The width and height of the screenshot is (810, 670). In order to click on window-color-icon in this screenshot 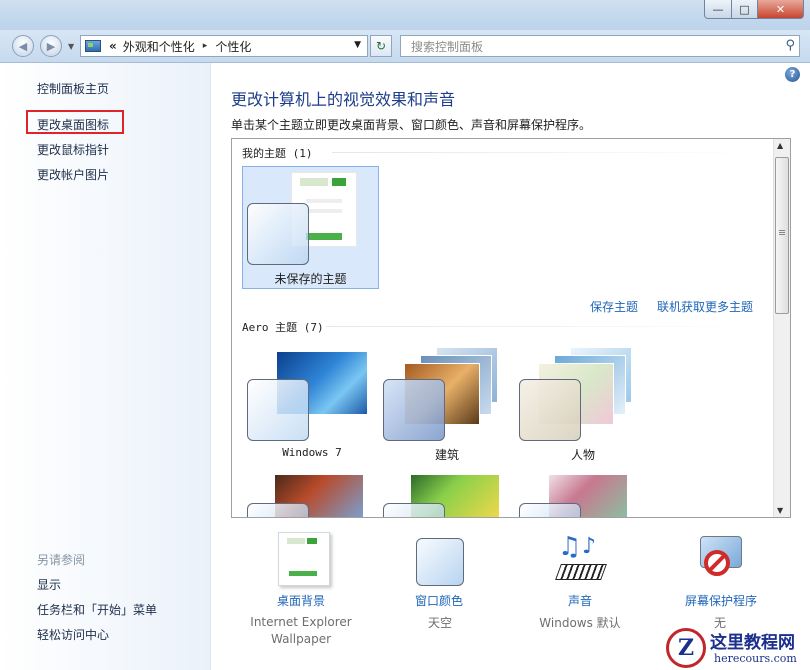, I will do `click(440, 562)`.